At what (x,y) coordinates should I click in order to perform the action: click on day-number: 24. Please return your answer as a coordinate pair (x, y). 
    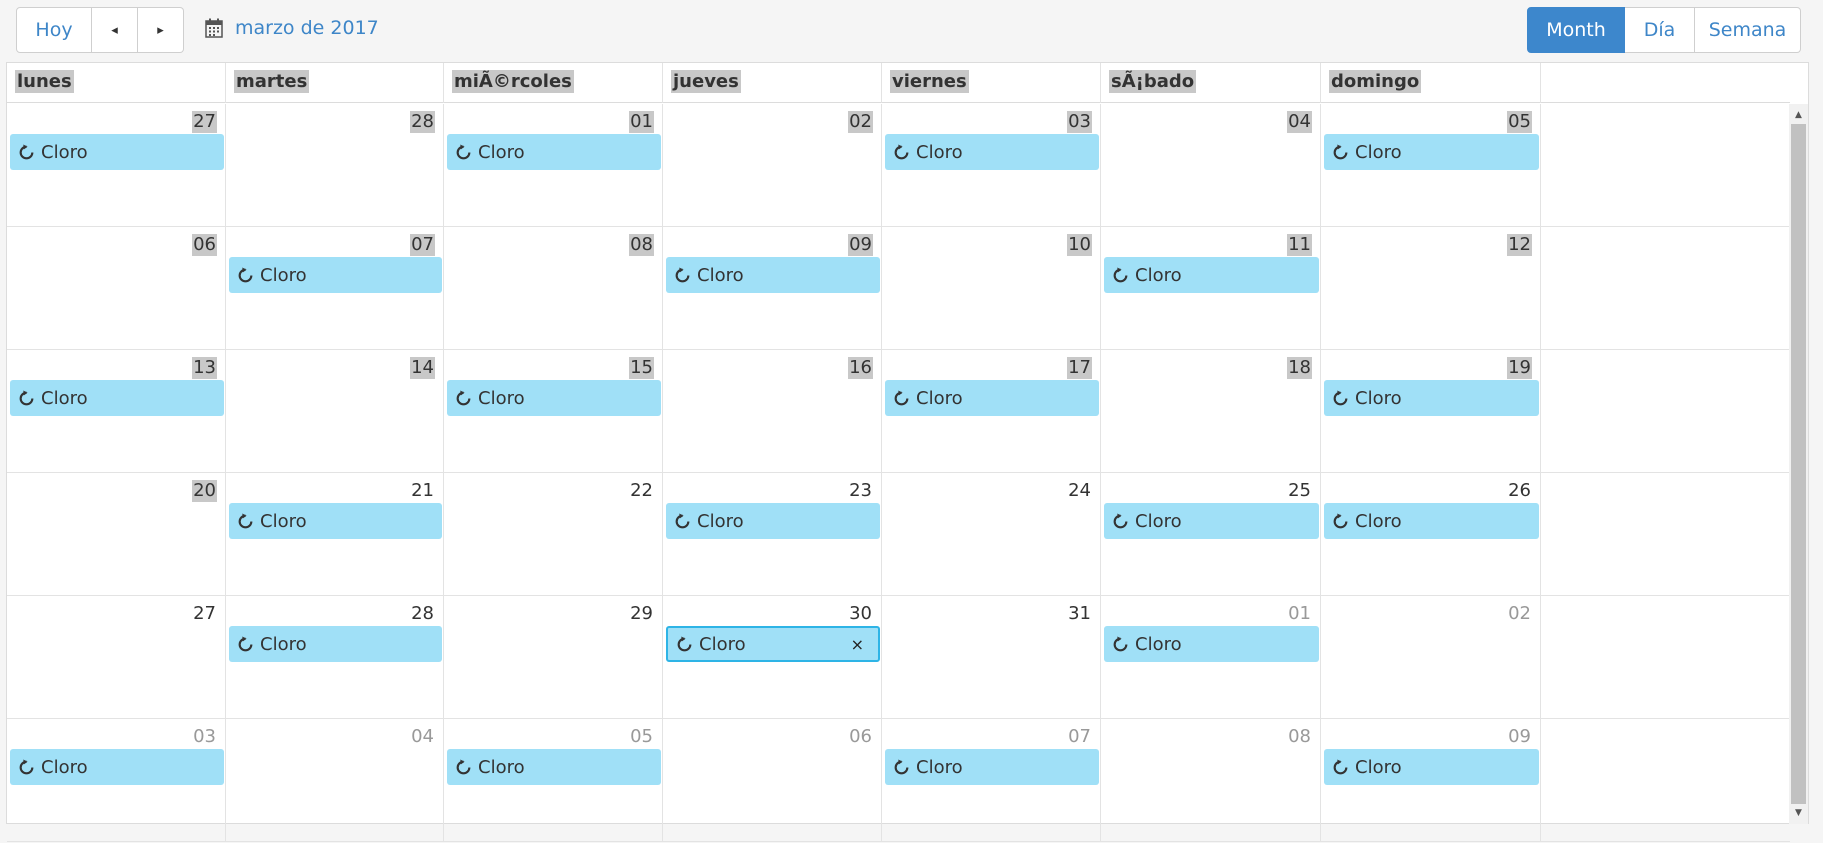
    Looking at the image, I should click on (1079, 491).